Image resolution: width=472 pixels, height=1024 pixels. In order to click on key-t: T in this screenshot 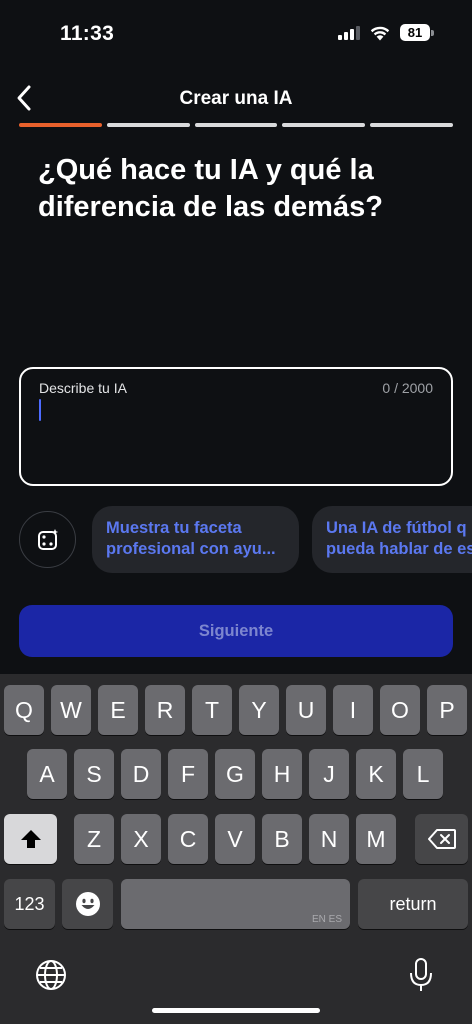, I will do `click(212, 710)`.